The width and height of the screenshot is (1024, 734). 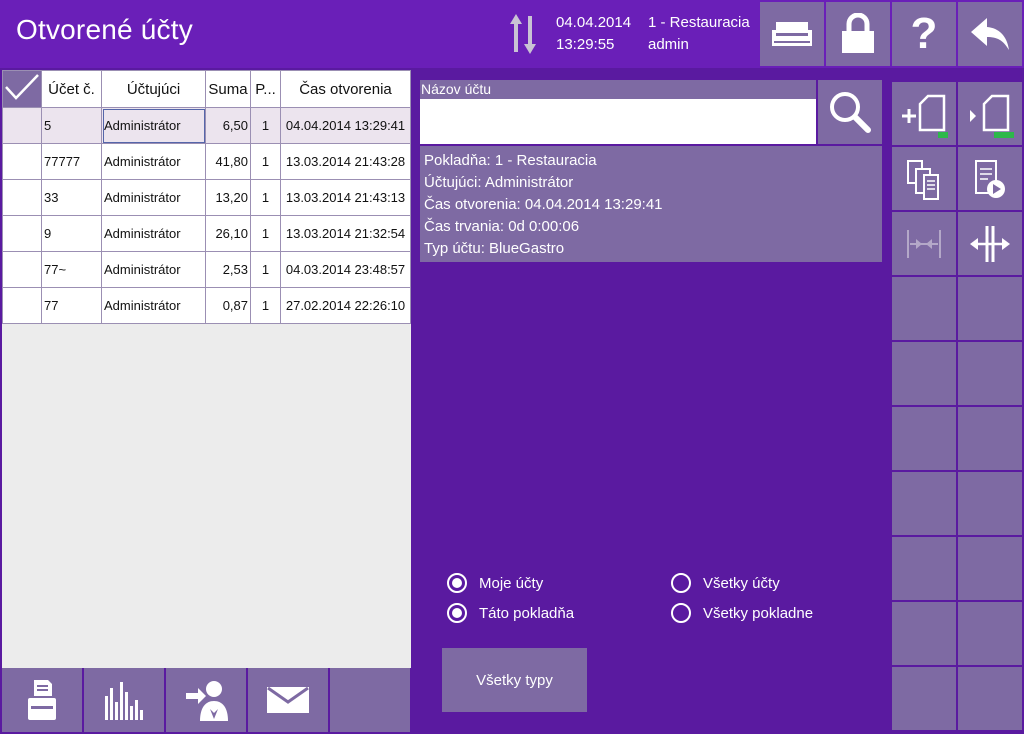 I want to click on back-button, so click(x=990, y=34).